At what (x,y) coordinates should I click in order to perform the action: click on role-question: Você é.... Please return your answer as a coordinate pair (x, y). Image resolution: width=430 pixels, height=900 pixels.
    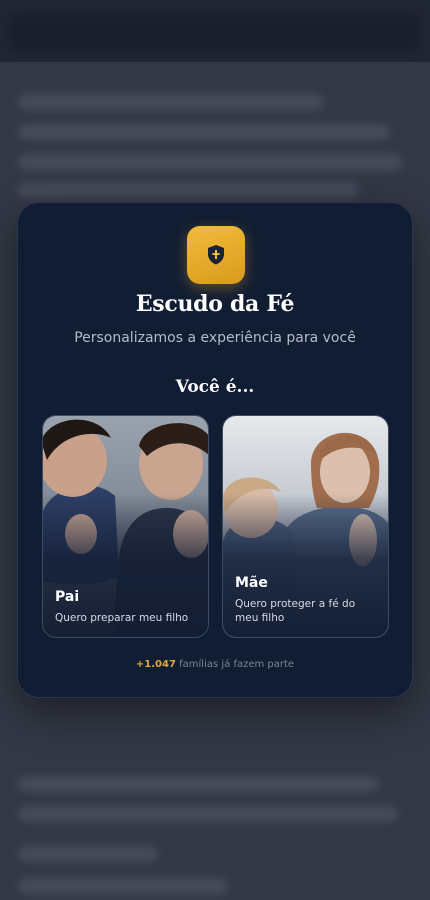
    Looking at the image, I should click on (215, 387).